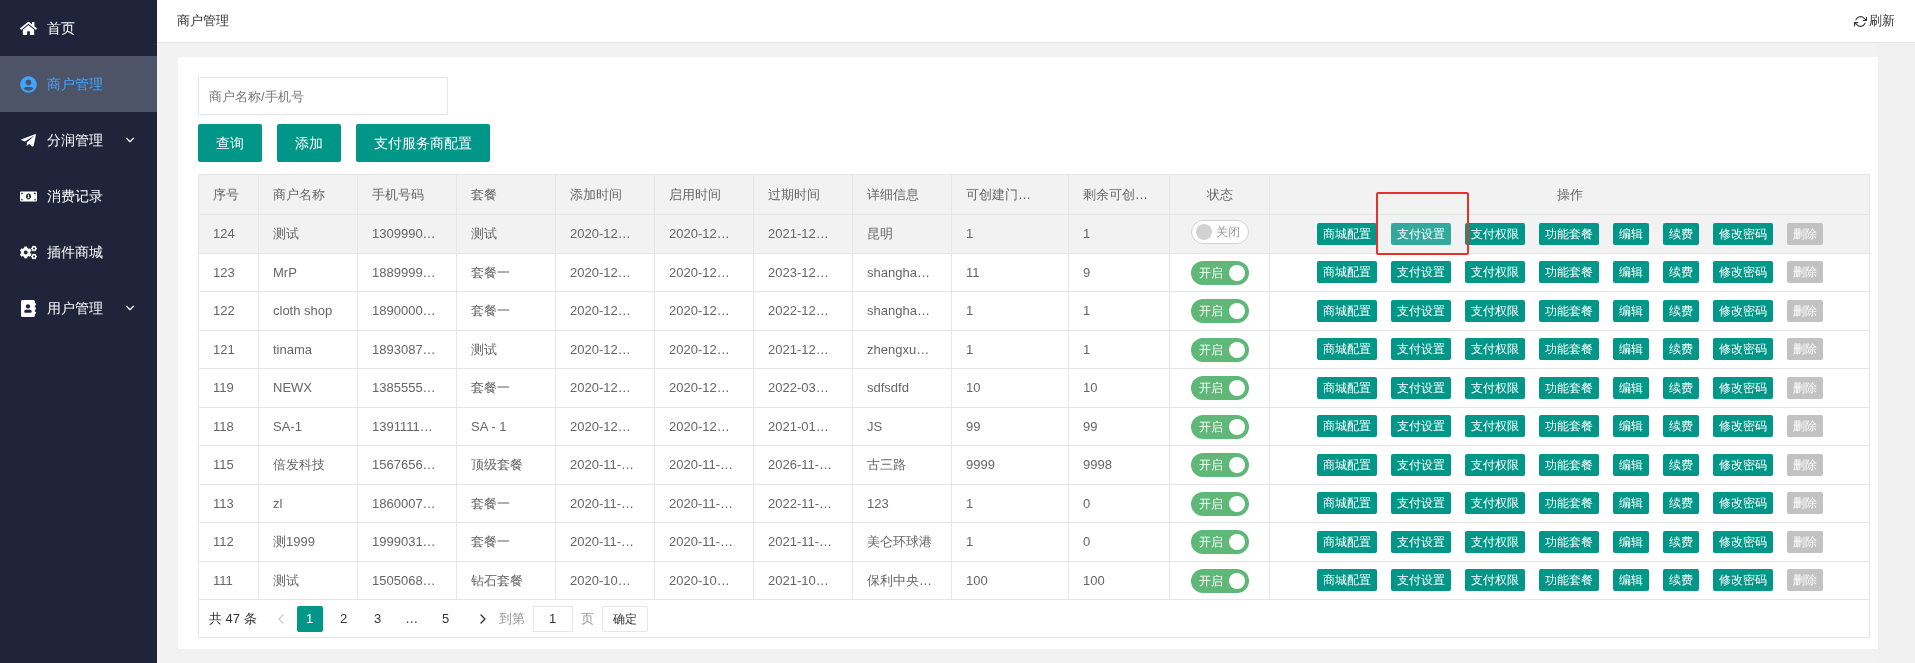 The height and width of the screenshot is (663, 1915). Describe the element at coordinates (78, 140) in the screenshot. I see `sidebar-item: 分润管理` at that location.